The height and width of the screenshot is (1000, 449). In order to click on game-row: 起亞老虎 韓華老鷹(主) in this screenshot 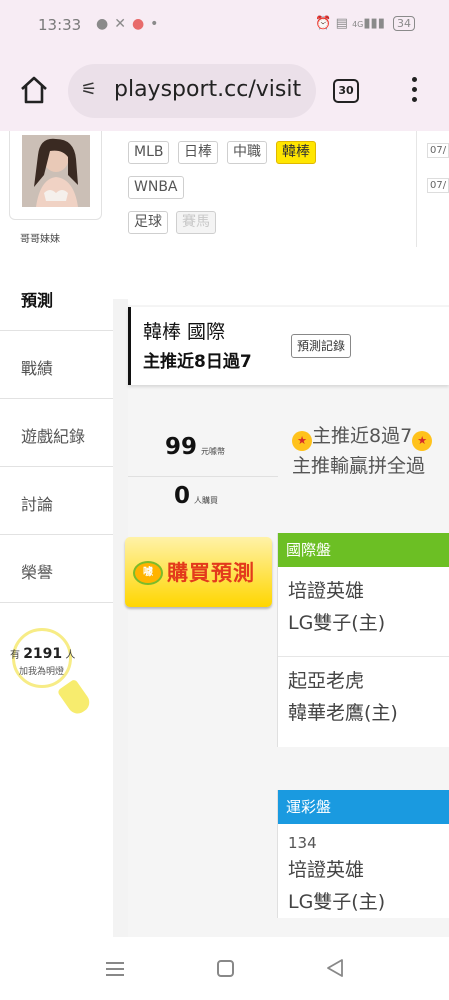, I will do `click(363, 702)`.